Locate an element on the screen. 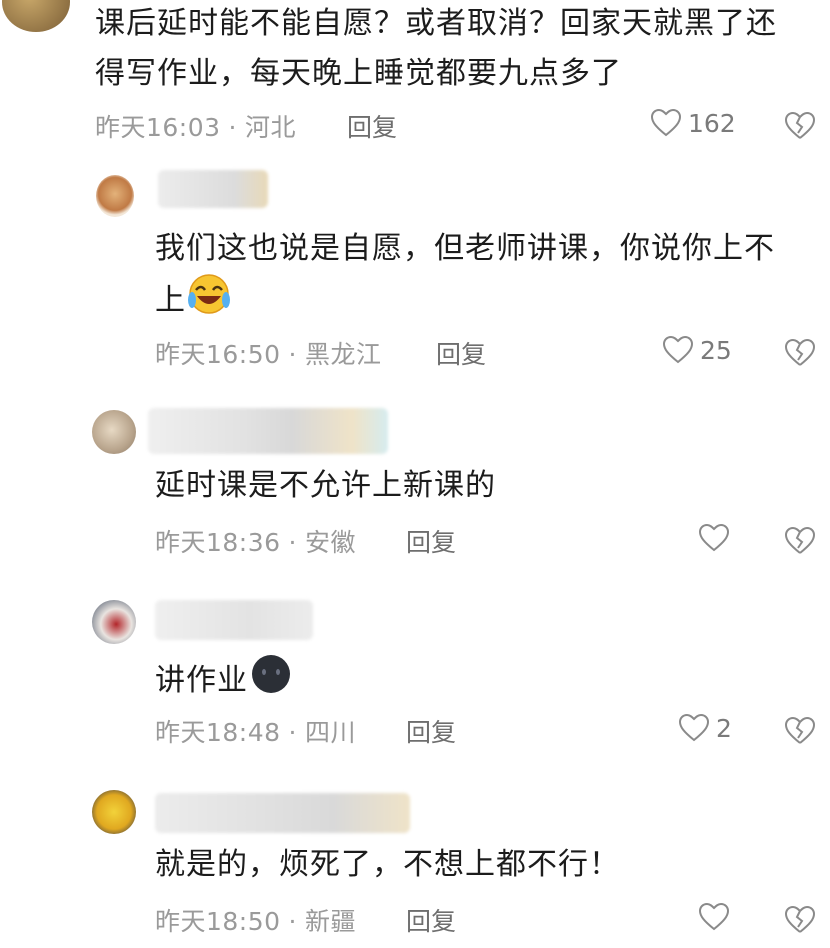  comment-time: 昨天16:50 is located at coordinates (218, 354).